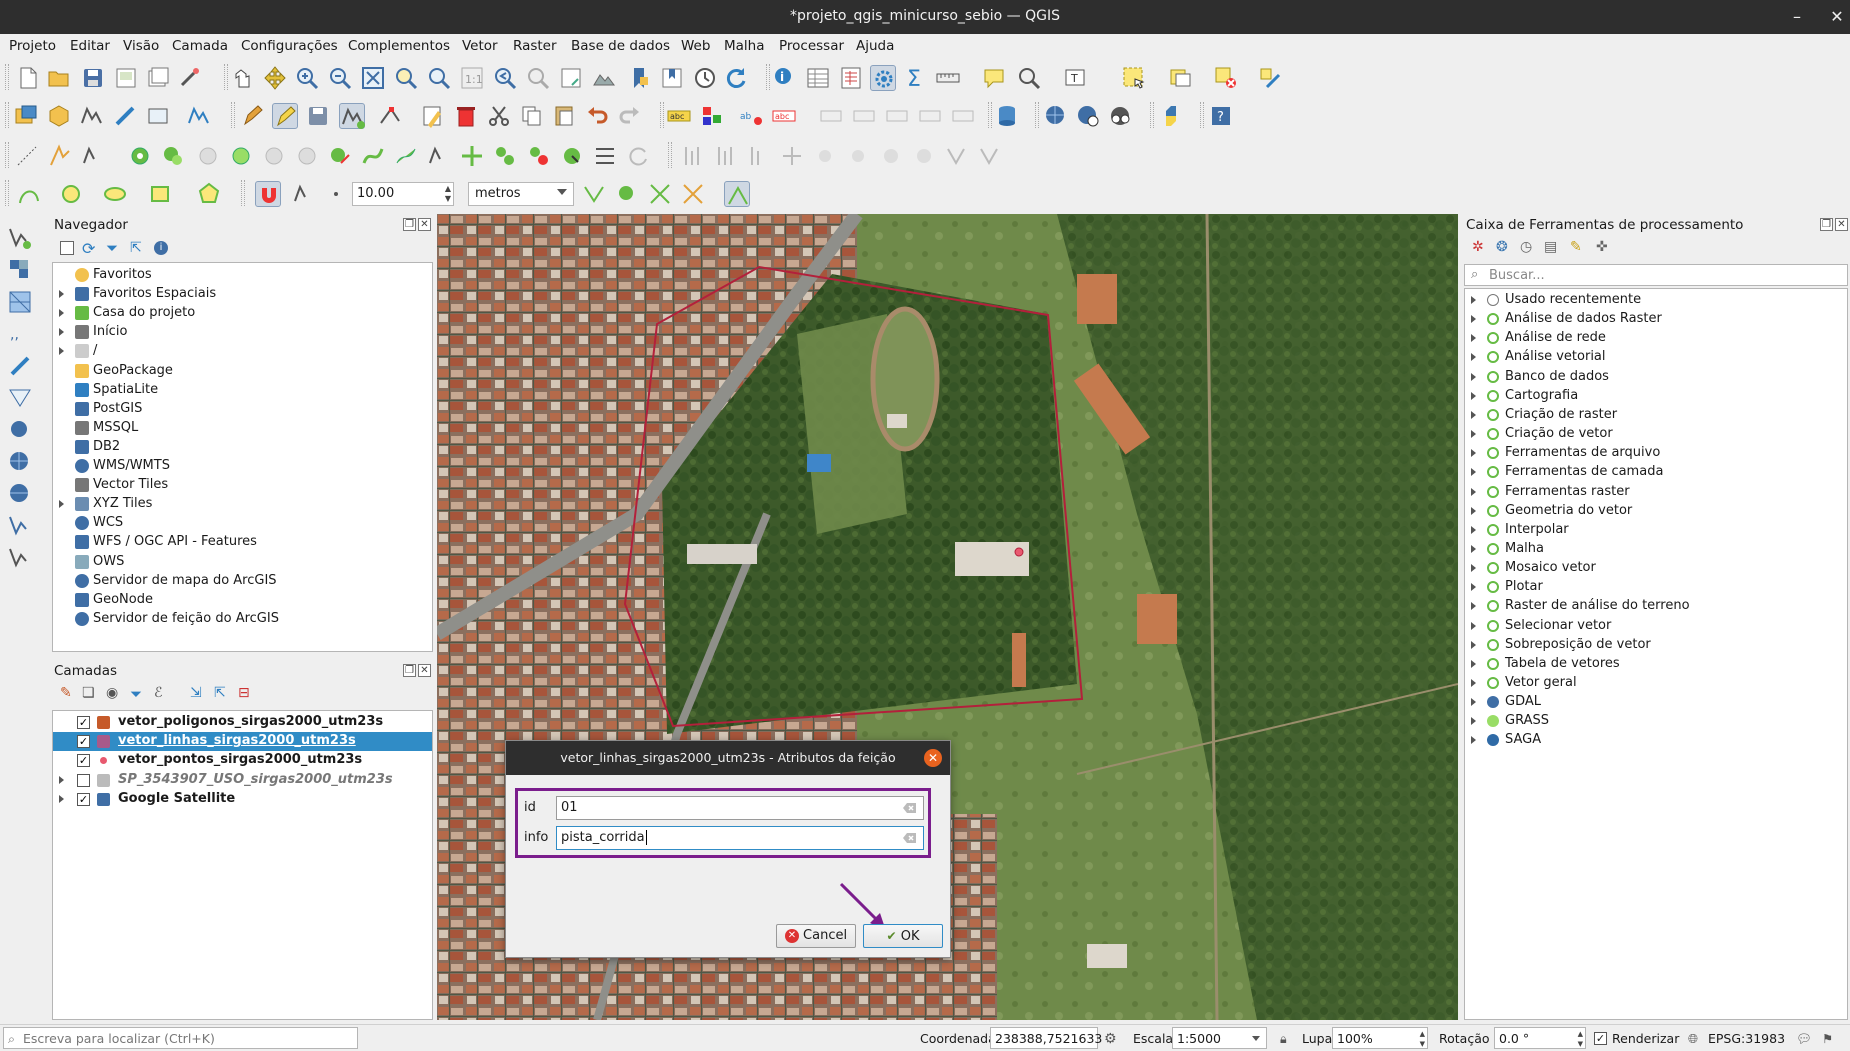 Image resolution: width=1850 pixels, height=1051 pixels. I want to click on zoom-full-icon, so click(373, 78).